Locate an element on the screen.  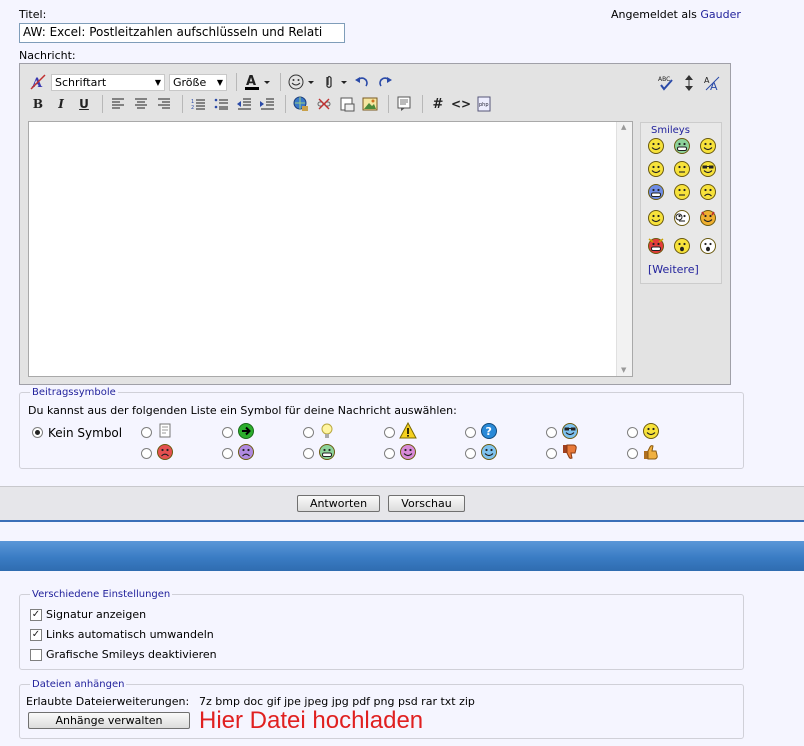
size-select: Größe ▼ is located at coordinates (198, 82).